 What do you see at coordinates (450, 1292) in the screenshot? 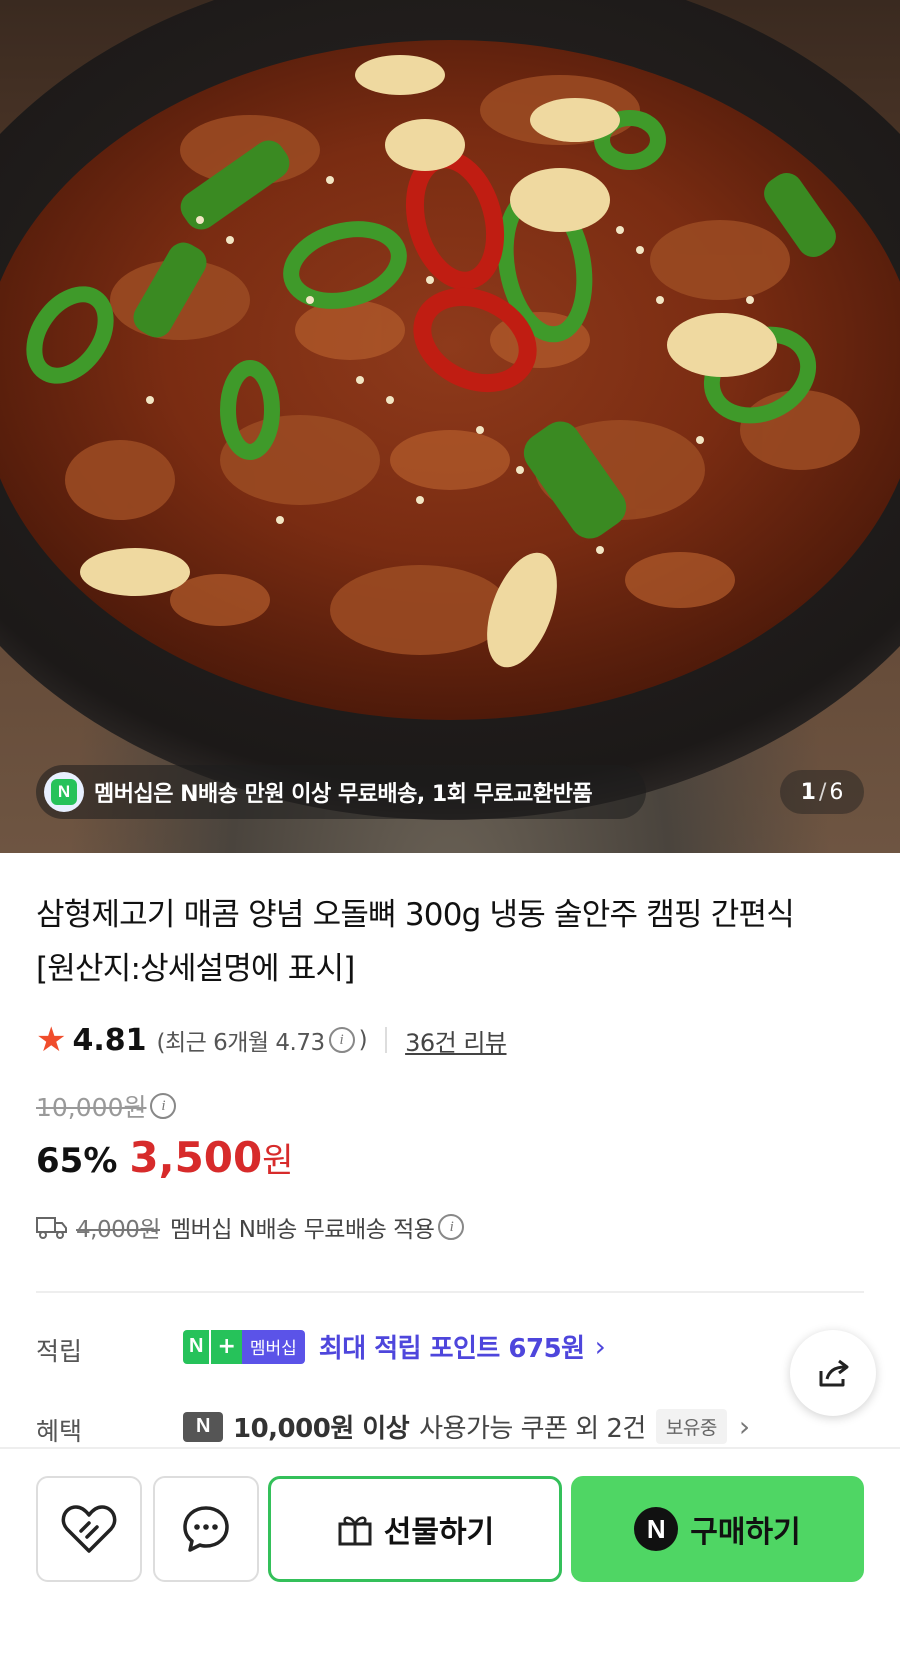
I see `section-divider` at bounding box center [450, 1292].